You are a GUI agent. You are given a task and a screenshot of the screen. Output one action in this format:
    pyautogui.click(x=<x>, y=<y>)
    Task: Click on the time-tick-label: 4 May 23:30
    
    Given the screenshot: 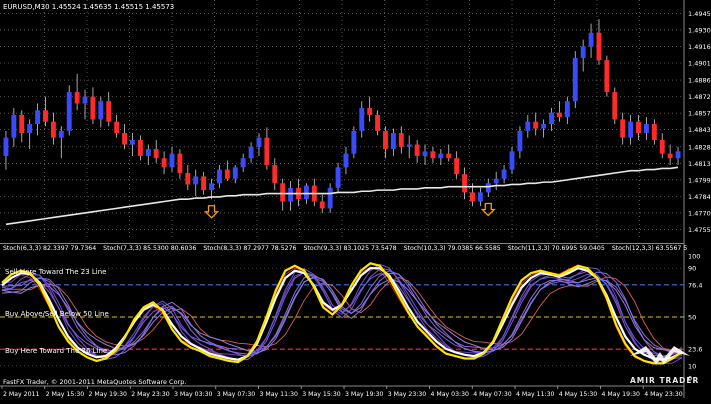 What is the action you would take?
    pyautogui.click(x=663, y=394)
    